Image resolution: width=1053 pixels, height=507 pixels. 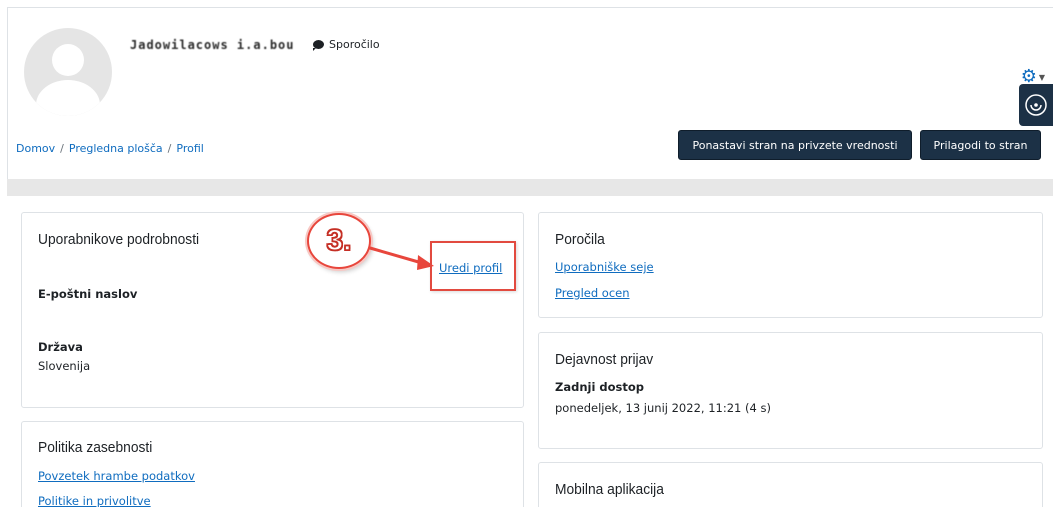 I want to click on avatar-body, so click(x=68, y=98).